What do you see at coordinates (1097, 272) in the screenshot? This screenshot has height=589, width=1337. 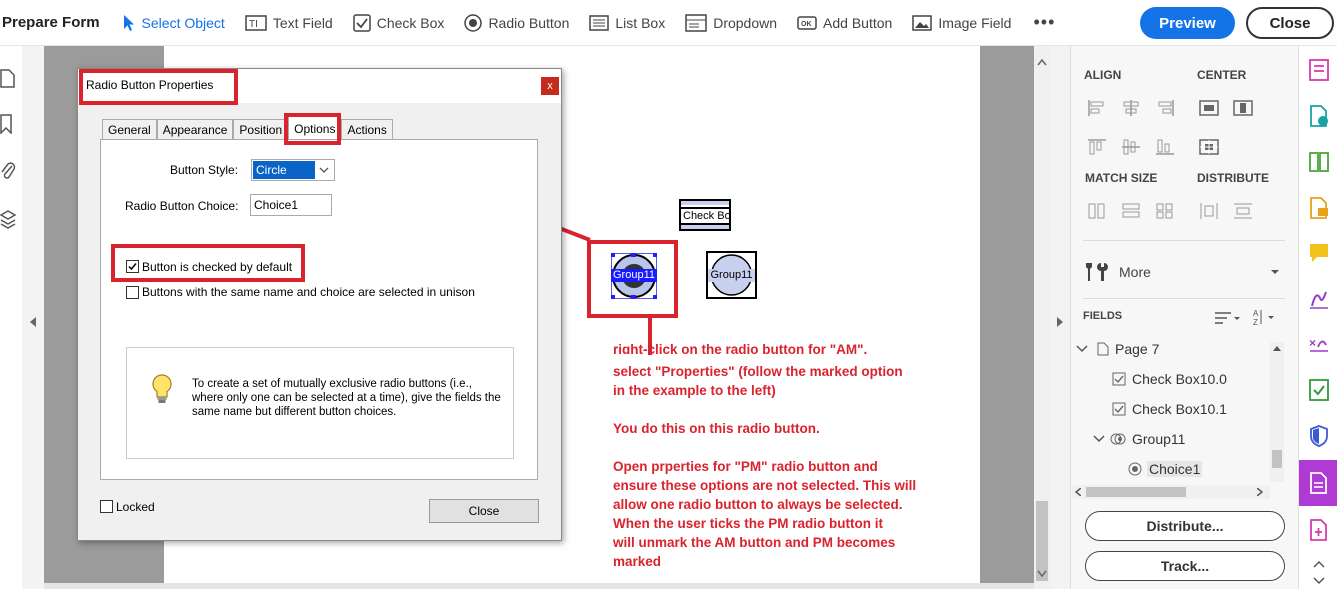 I see `tools-icon` at bounding box center [1097, 272].